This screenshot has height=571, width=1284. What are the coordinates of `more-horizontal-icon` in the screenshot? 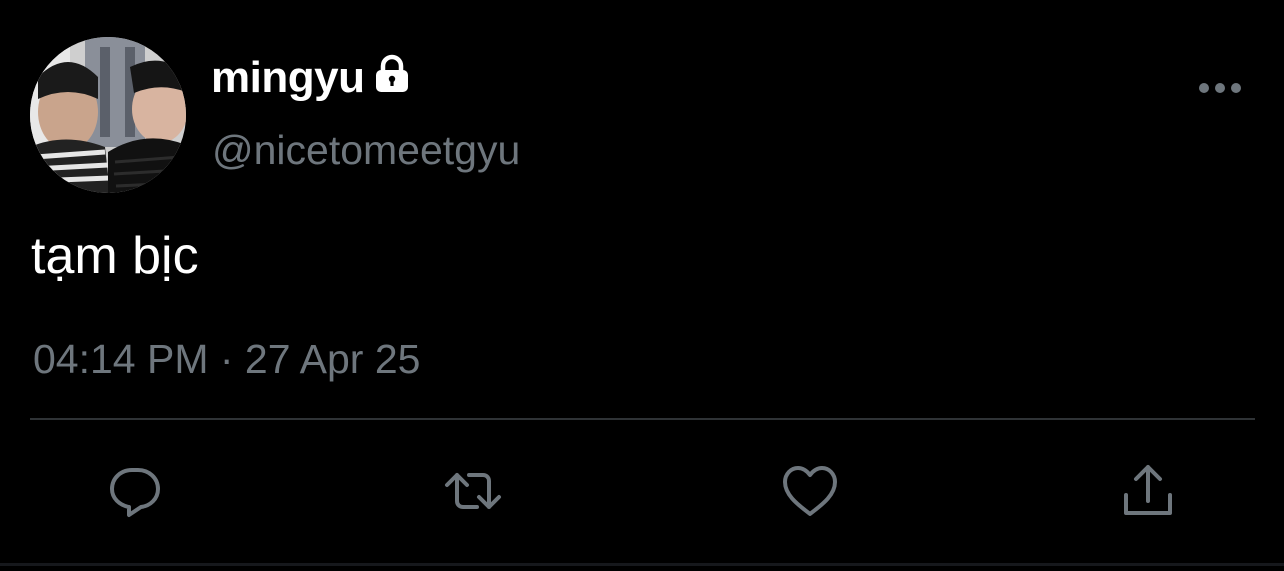 It's located at (1220, 88).